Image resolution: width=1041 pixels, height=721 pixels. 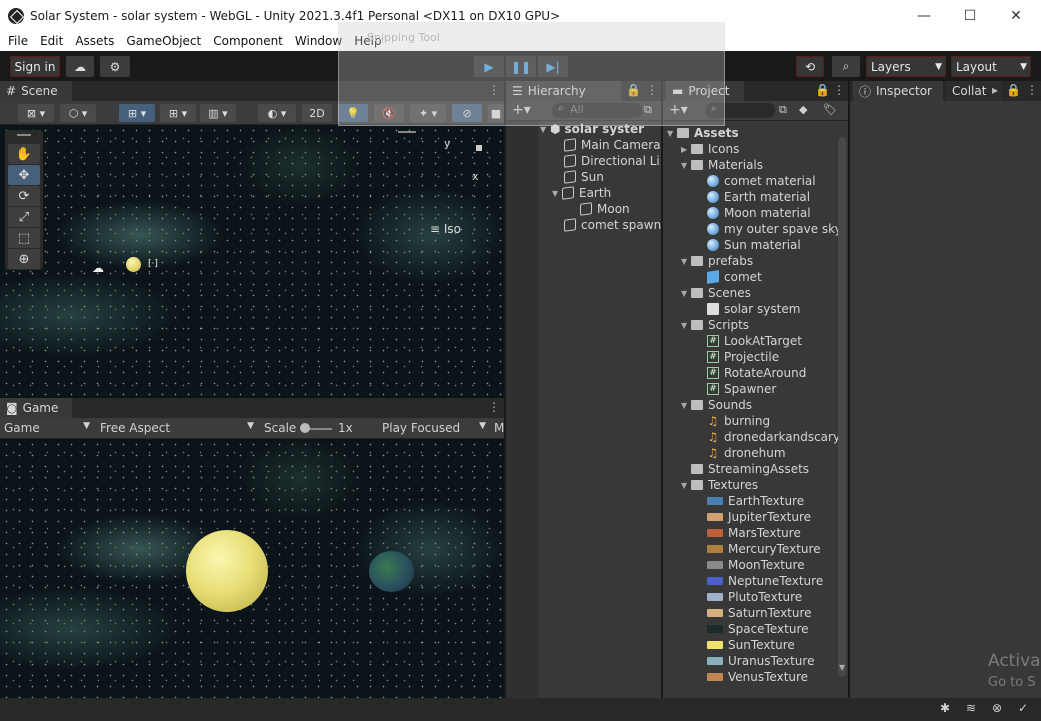 I want to click on asset-item: my outer spave sky, so click(x=772, y=229).